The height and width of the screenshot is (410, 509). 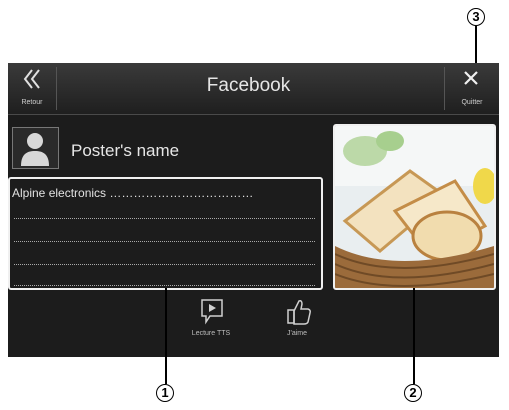 What do you see at coordinates (212, 312) in the screenshot?
I see `play-speech-icon` at bounding box center [212, 312].